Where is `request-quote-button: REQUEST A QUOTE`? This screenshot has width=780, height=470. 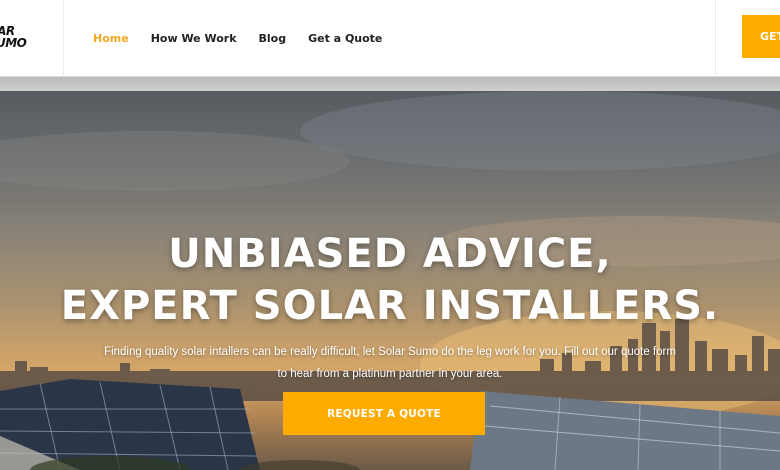
request-quote-button: REQUEST A QUOTE is located at coordinates (384, 413).